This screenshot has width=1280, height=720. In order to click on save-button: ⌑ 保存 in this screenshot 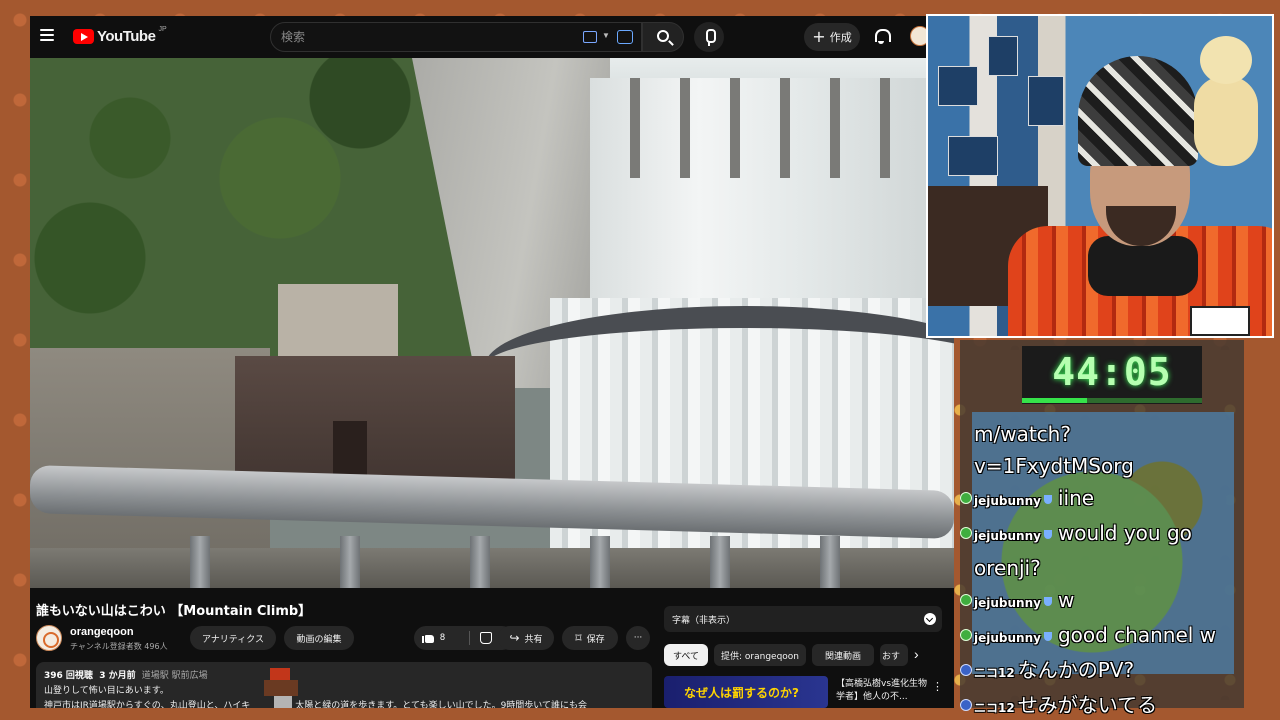, I will do `click(590, 638)`.